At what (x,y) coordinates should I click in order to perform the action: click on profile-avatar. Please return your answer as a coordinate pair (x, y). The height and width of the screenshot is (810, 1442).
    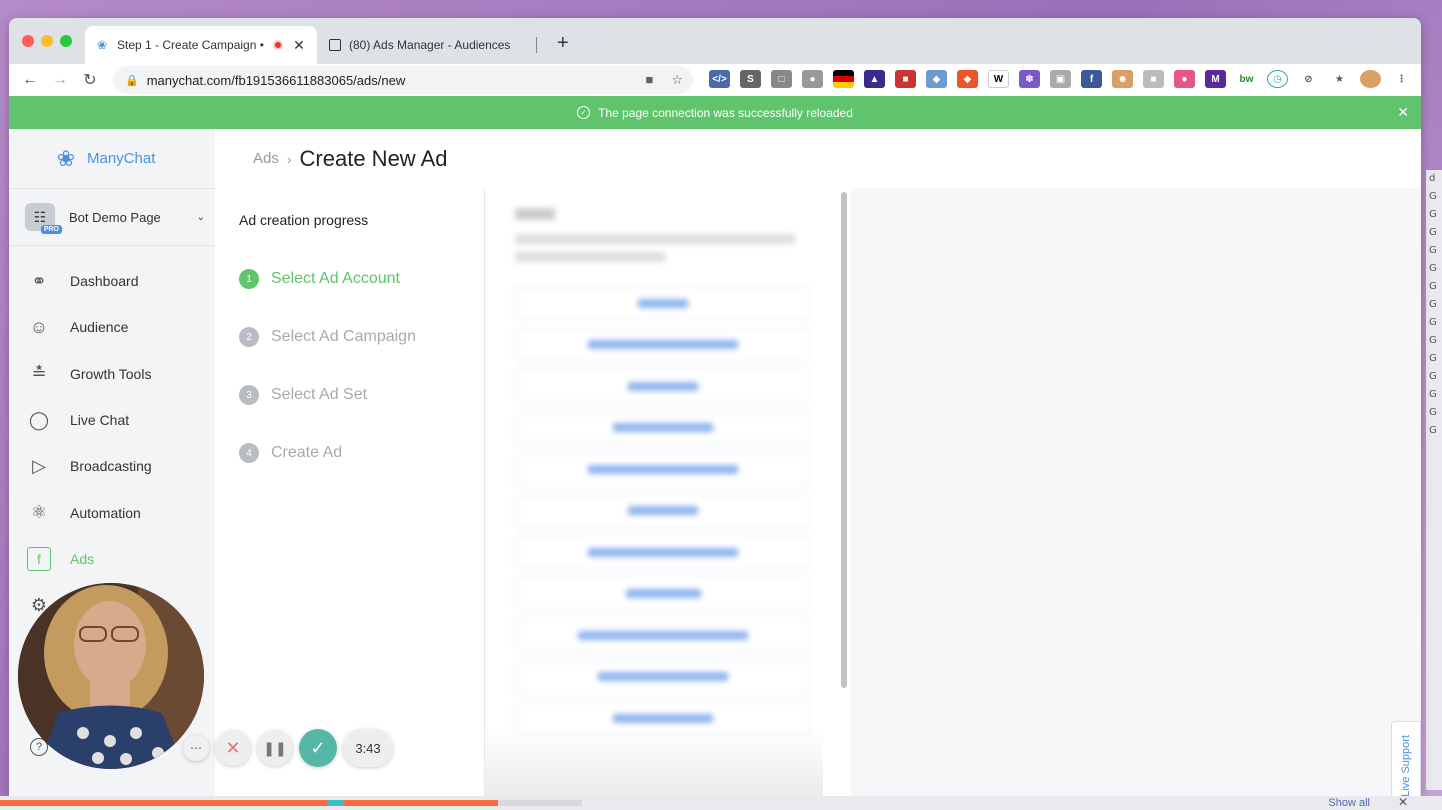
    Looking at the image, I should click on (1370, 79).